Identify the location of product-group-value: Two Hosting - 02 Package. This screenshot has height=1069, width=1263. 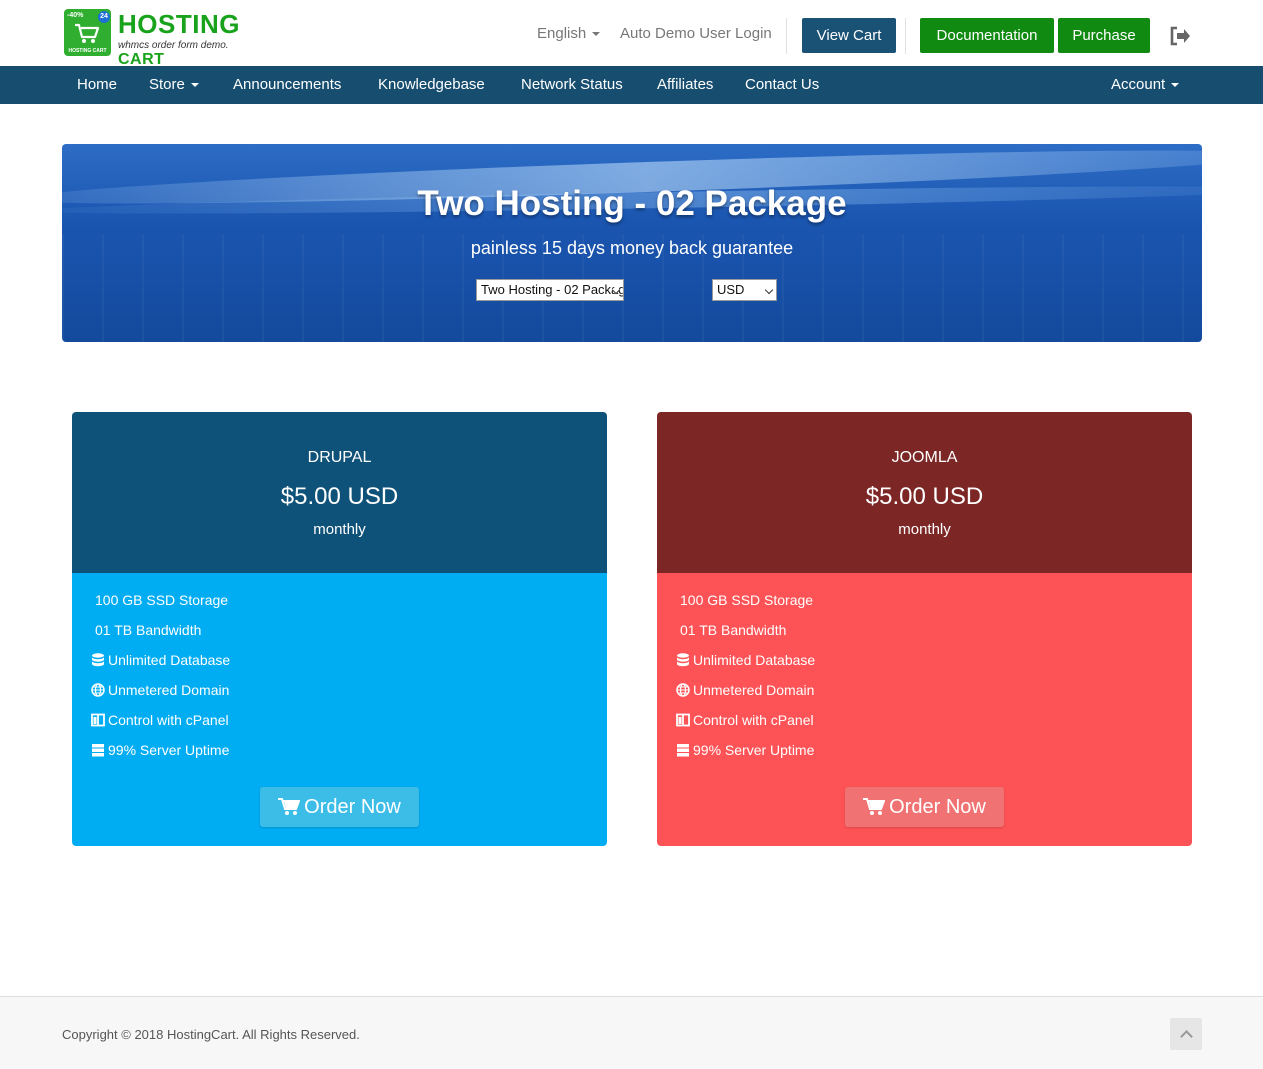
(552, 289).